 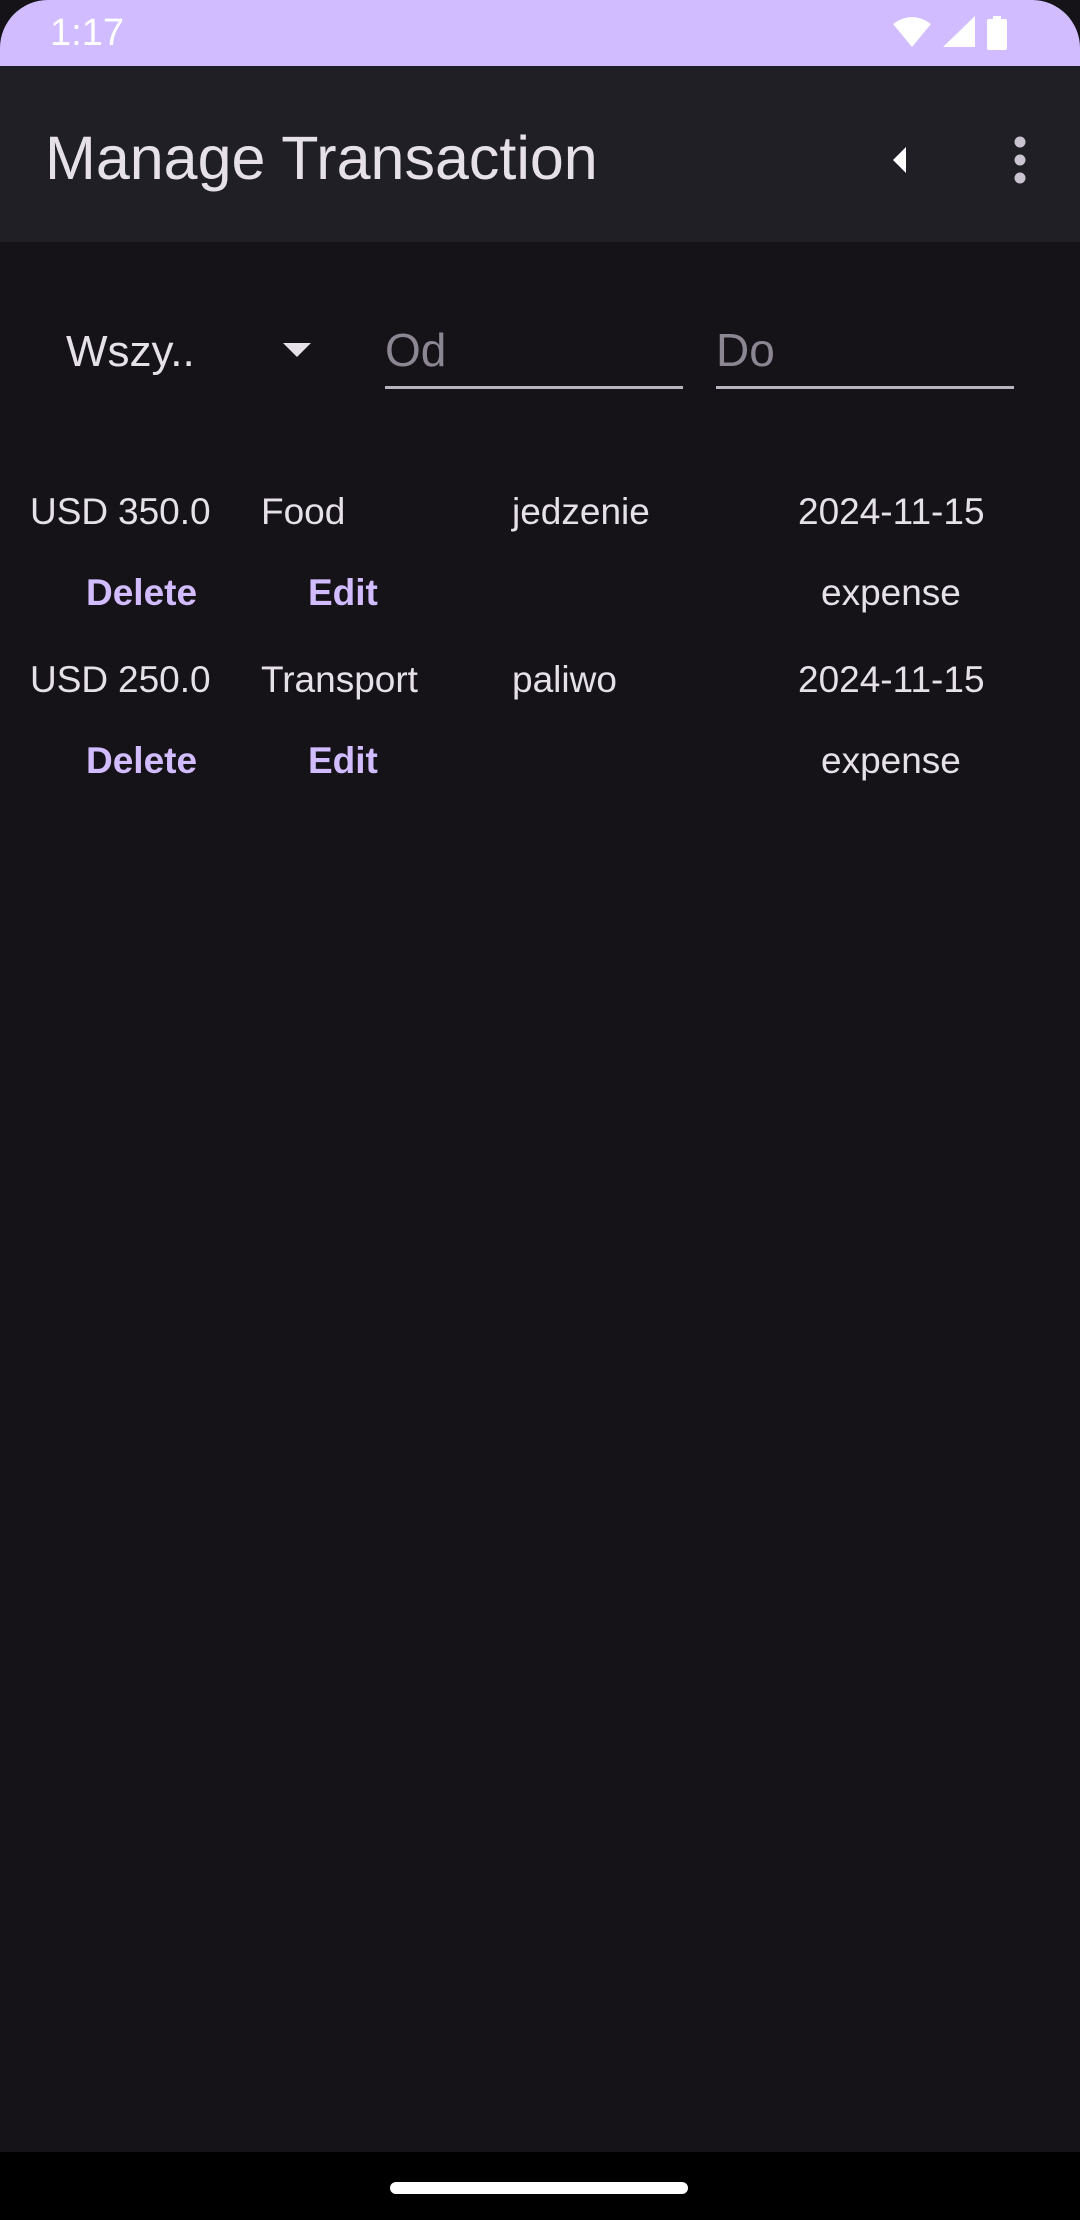 What do you see at coordinates (339, 679) in the screenshot?
I see `transaction-category: Transport` at bounding box center [339, 679].